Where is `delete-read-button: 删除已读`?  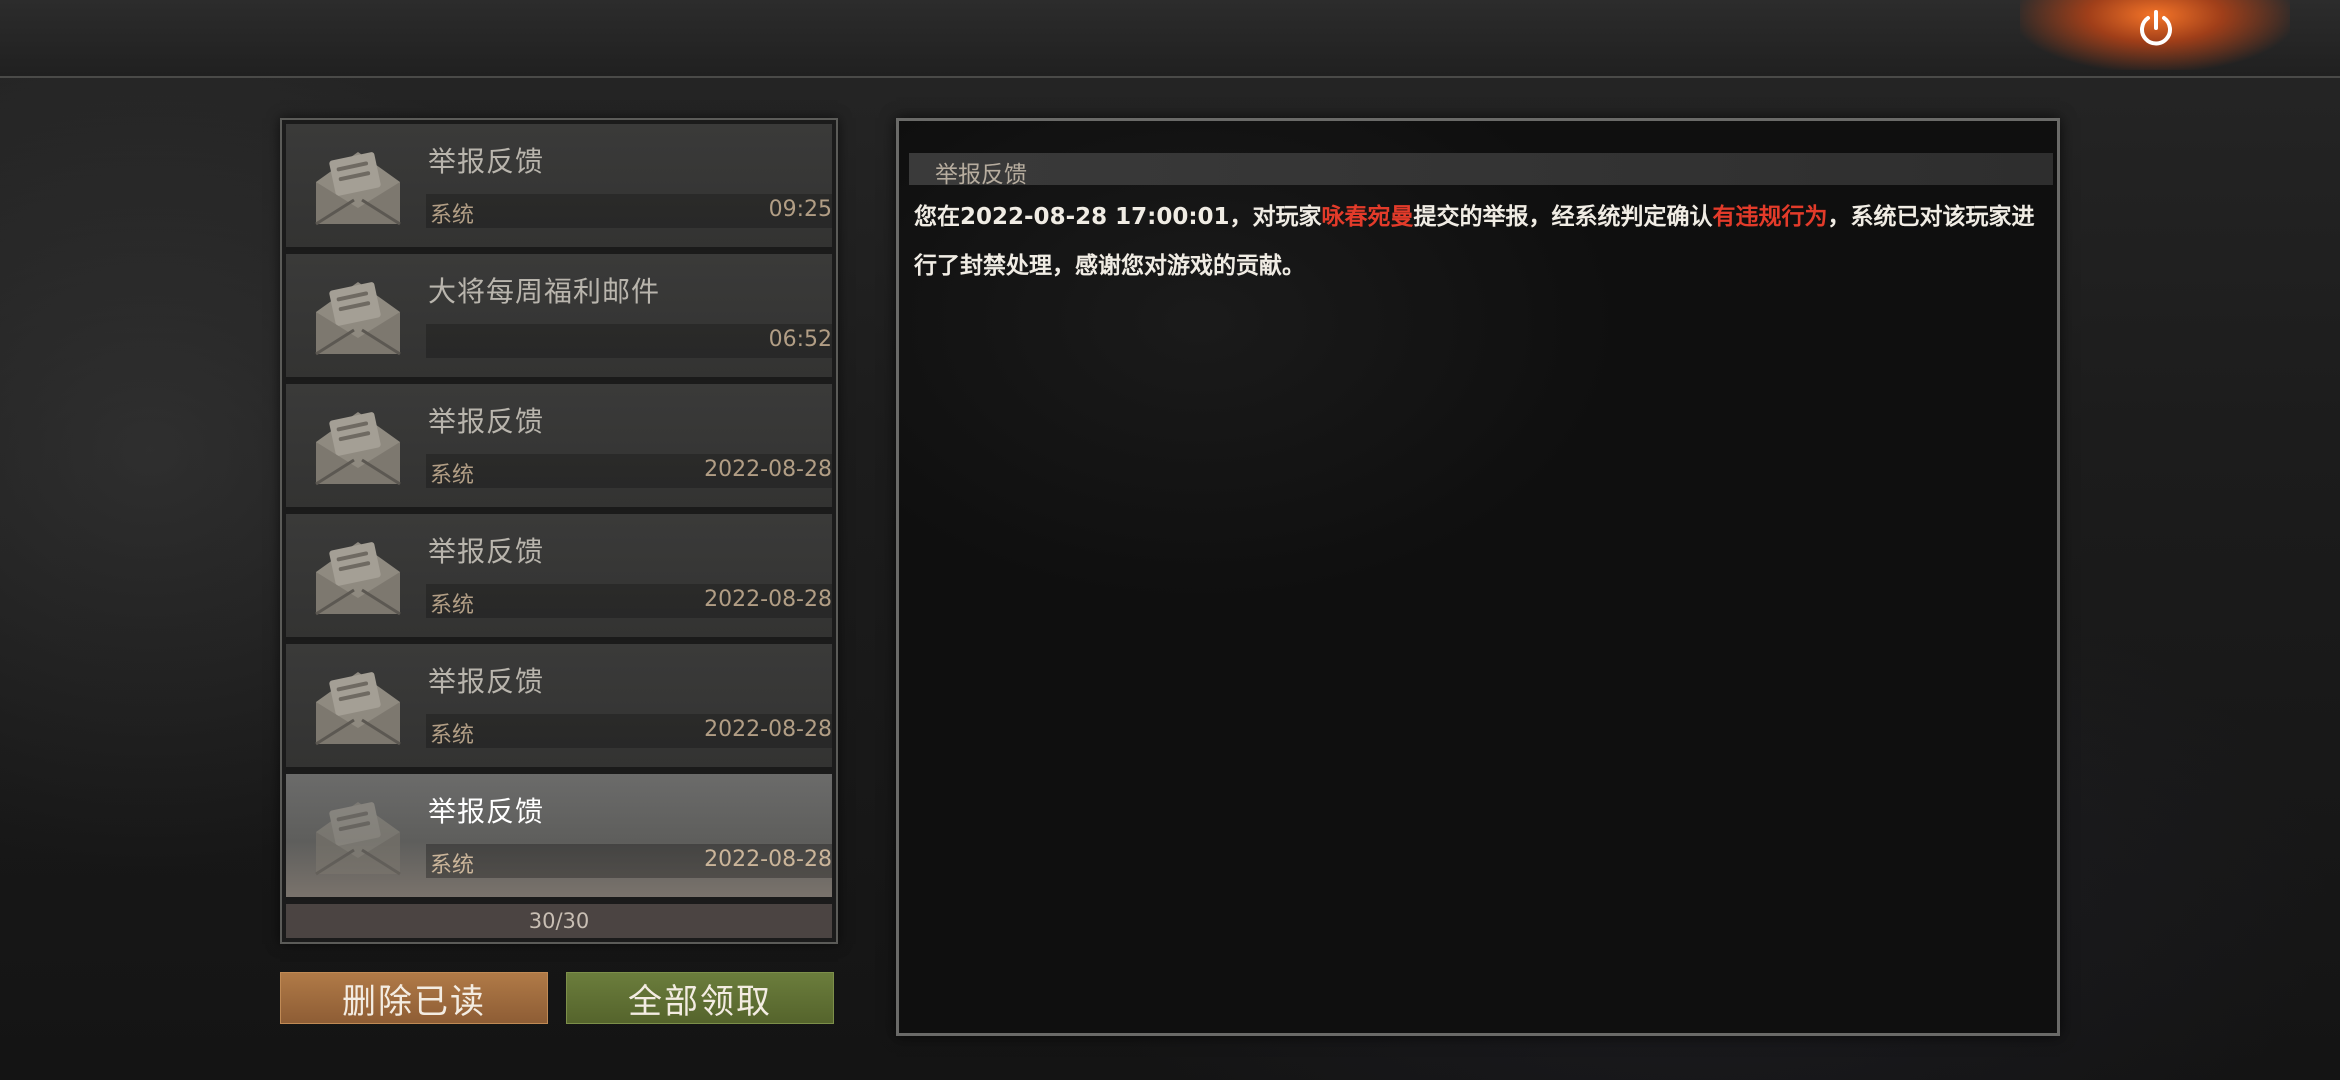
delete-read-button: 删除已读 is located at coordinates (414, 998).